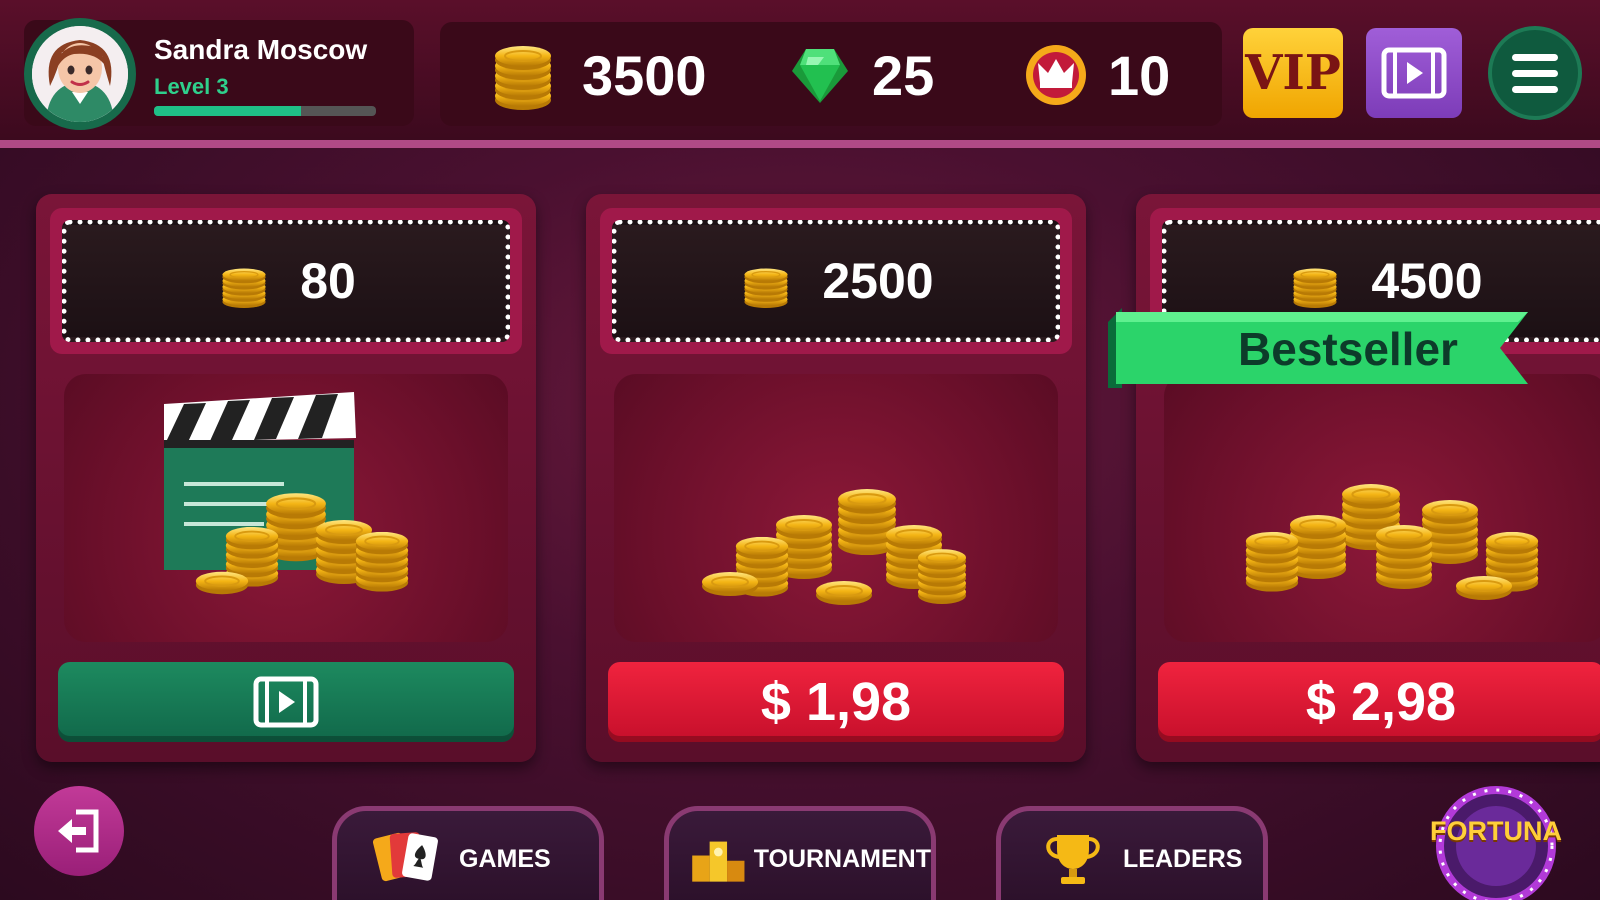 This screenshot has width=1600, height=900. I want to click on offer-amount: 2500, so click(878, 281).